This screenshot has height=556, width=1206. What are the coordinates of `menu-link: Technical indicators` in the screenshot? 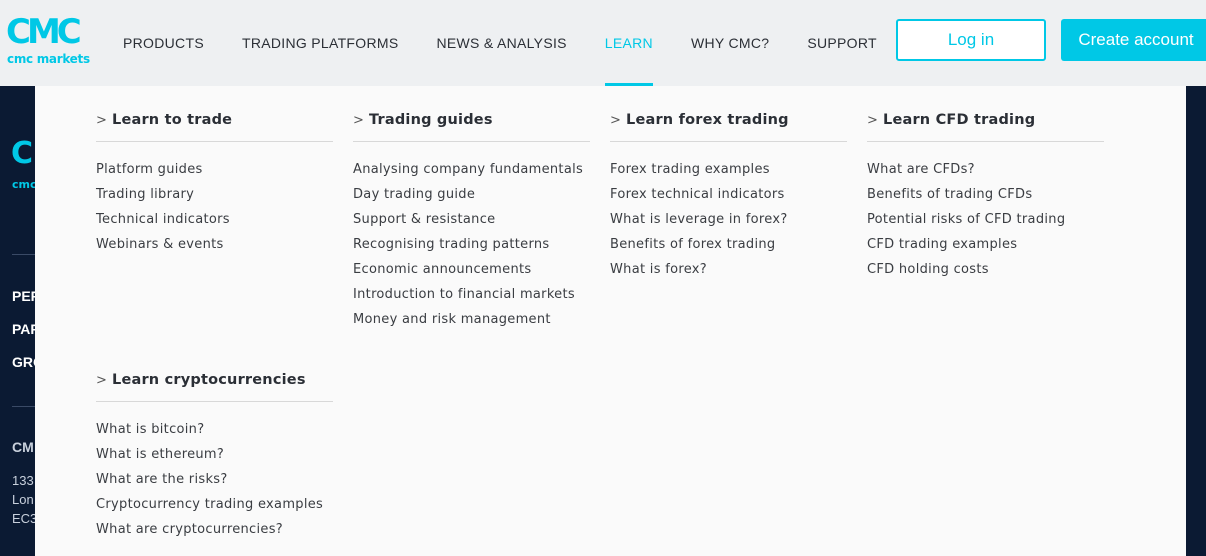 It's located at (214, 222).